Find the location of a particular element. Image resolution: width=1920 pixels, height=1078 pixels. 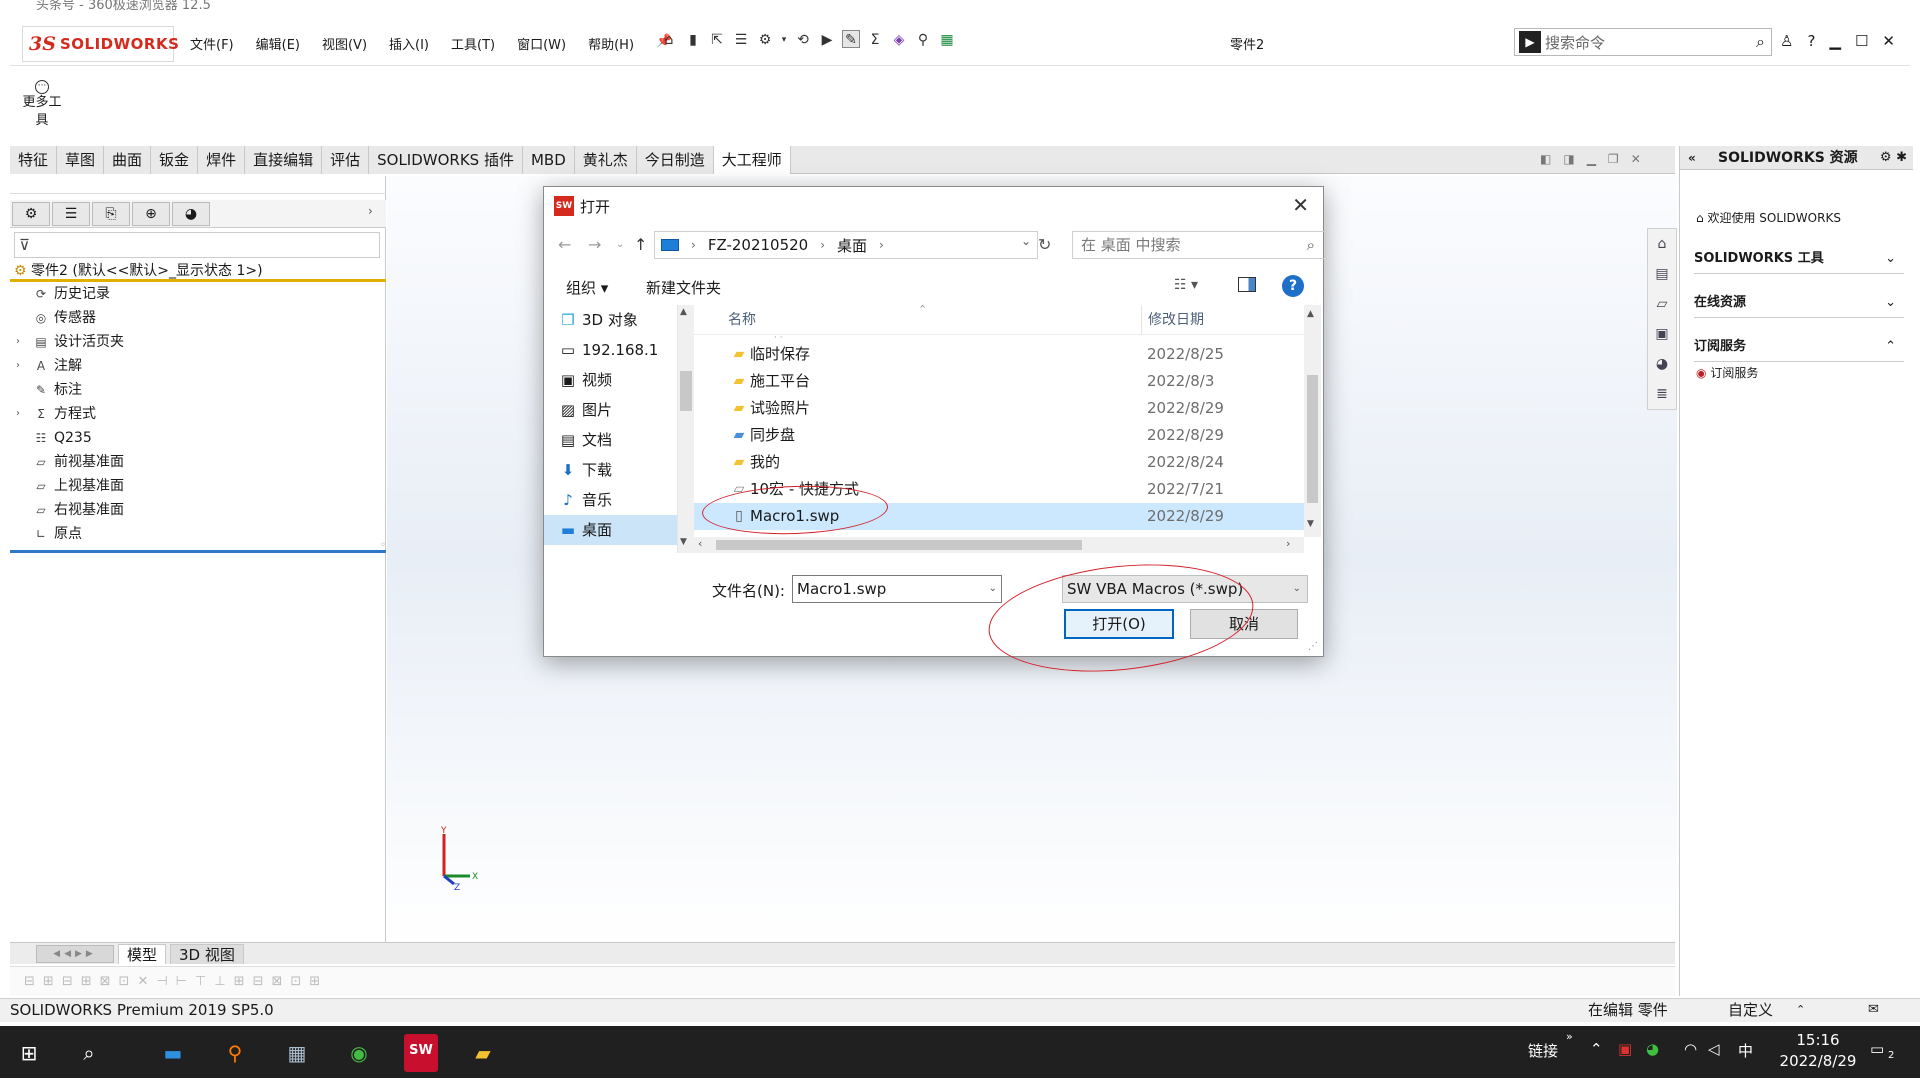

chevron-down-icon: ▾ is located at coordinates (784, 39).